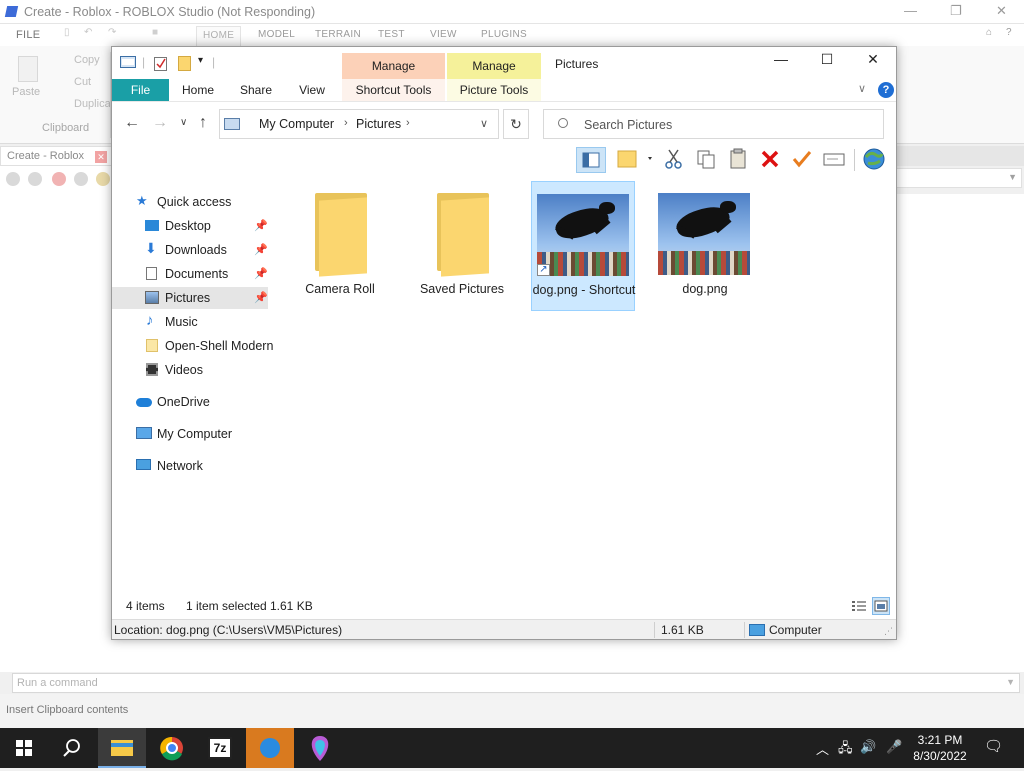 The image size is (1024, 771). Describe the element at coordinates (192, 346) in the screenshot. I see `nav-open-shell: Open-Shell Modern` at that location.